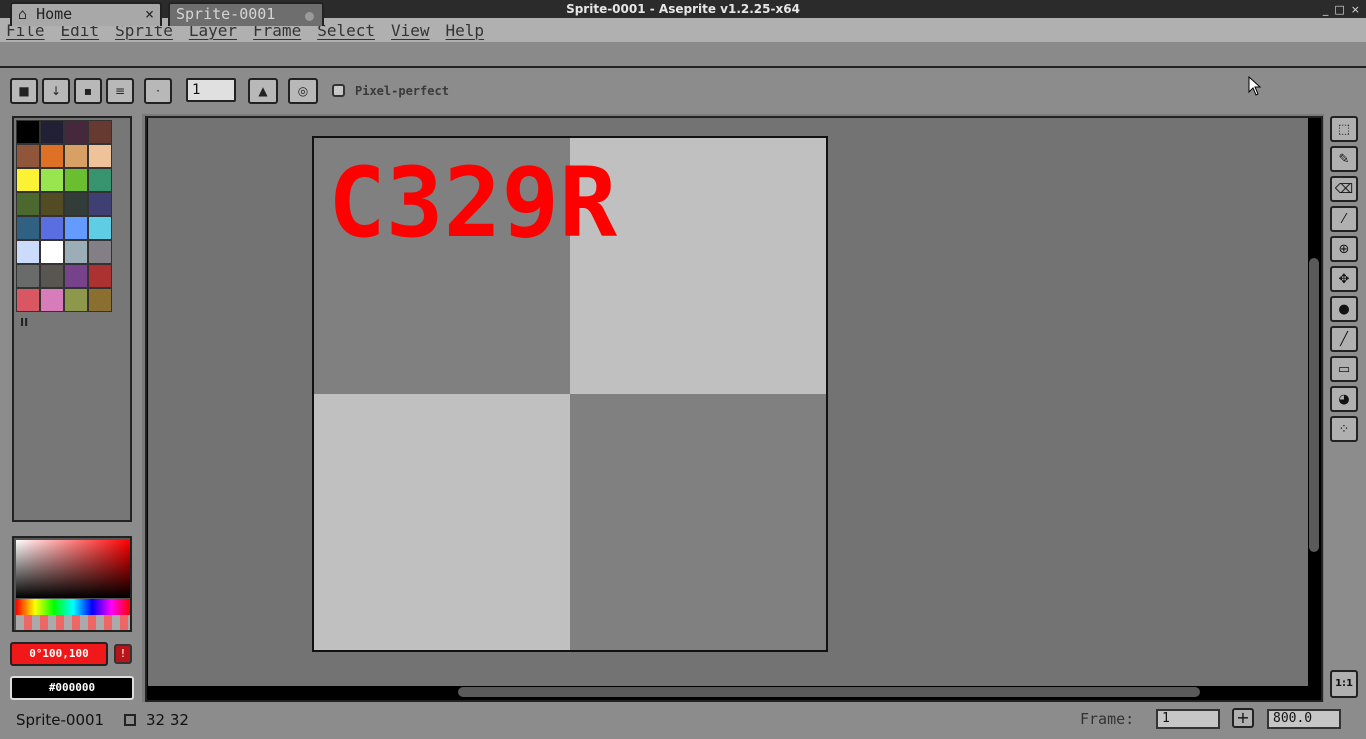  I want to click on window-title: Sprite-0001 - Aseprite v1.2.25-x64, so click(683, 9).